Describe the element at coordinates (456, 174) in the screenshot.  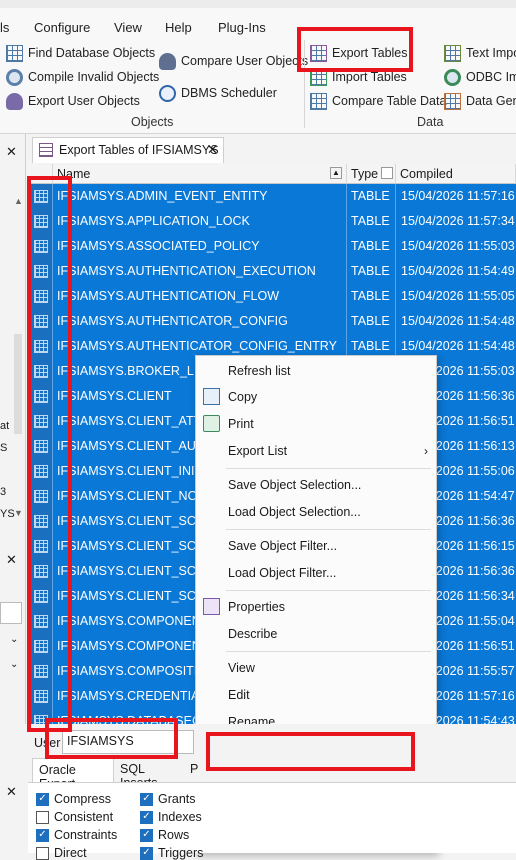
I see `column-header-compiled: Compiled` at that location.